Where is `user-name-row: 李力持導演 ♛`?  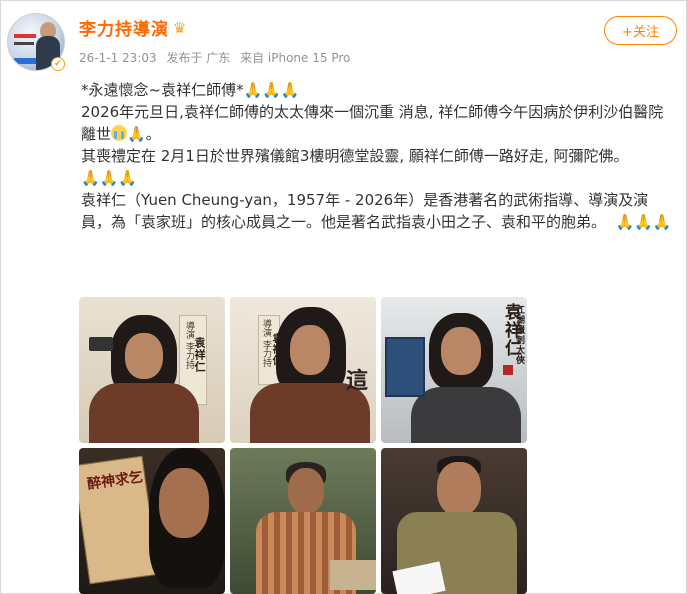
user-name-row: 李力持導演 ♛ is located at coordinates (133, 28).